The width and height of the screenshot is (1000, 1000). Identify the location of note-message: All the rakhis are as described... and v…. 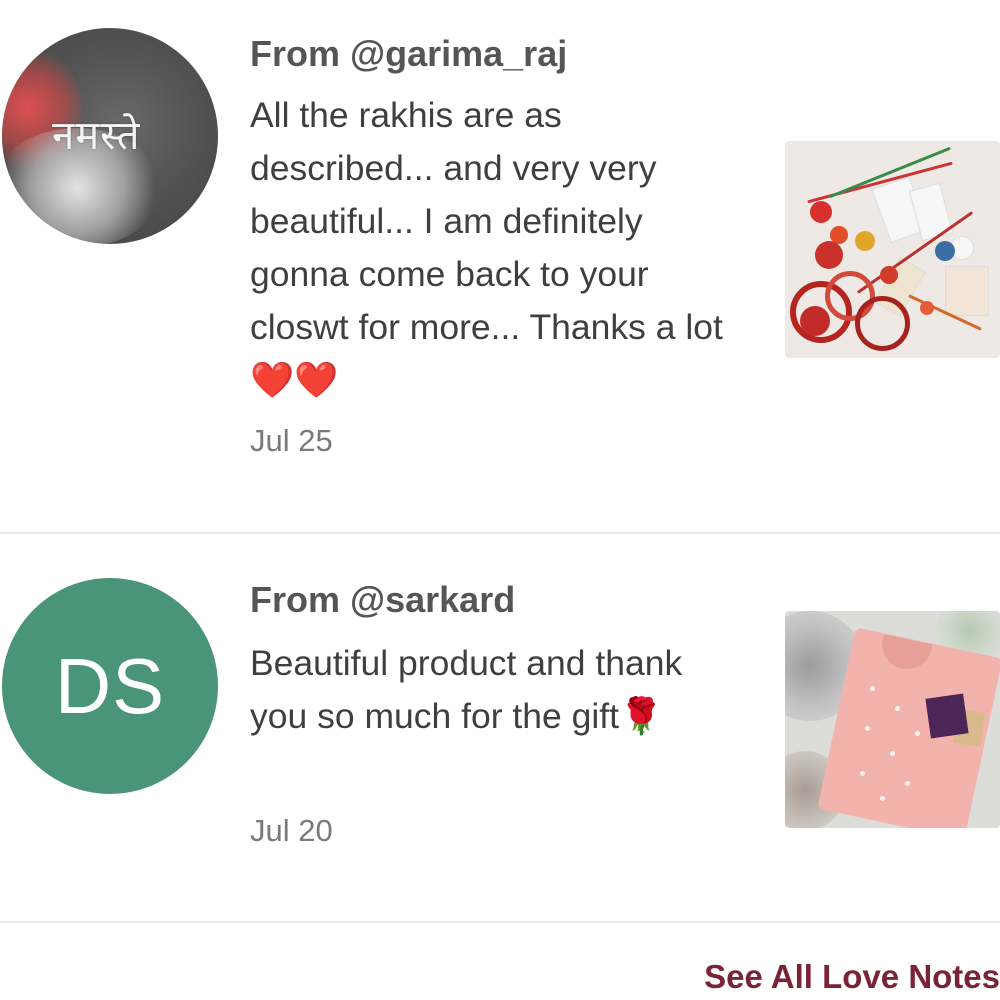
(486, 247).